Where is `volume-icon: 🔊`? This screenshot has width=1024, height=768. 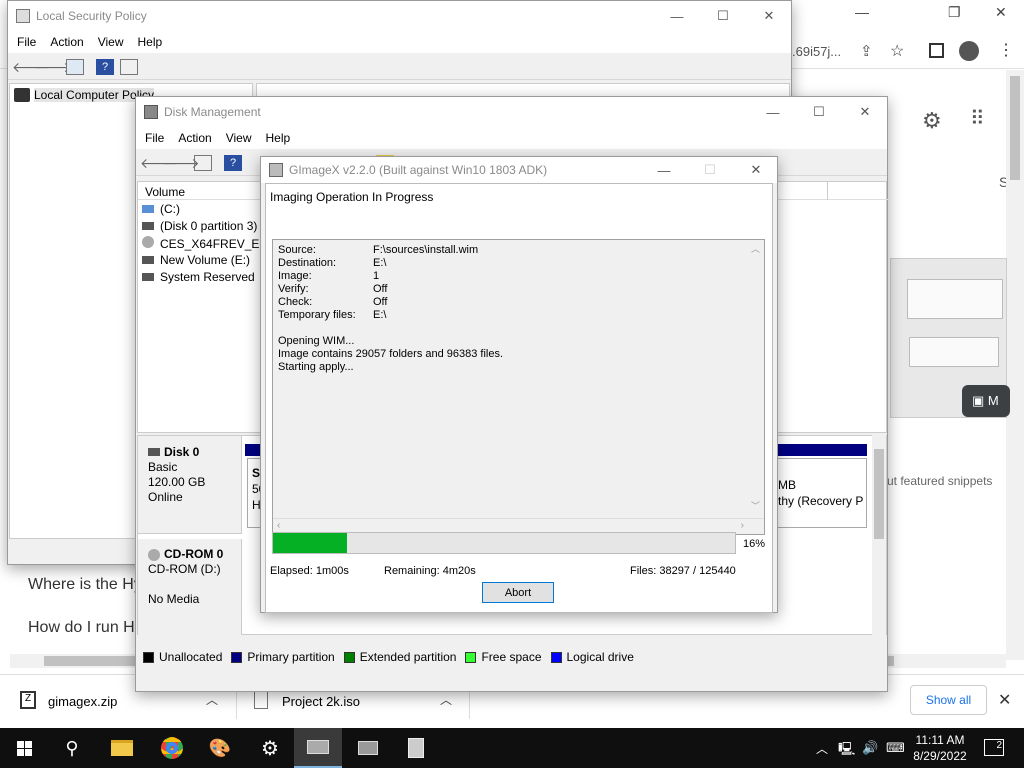
volume-icon: 🔊 is located at coordinates (870, 748).